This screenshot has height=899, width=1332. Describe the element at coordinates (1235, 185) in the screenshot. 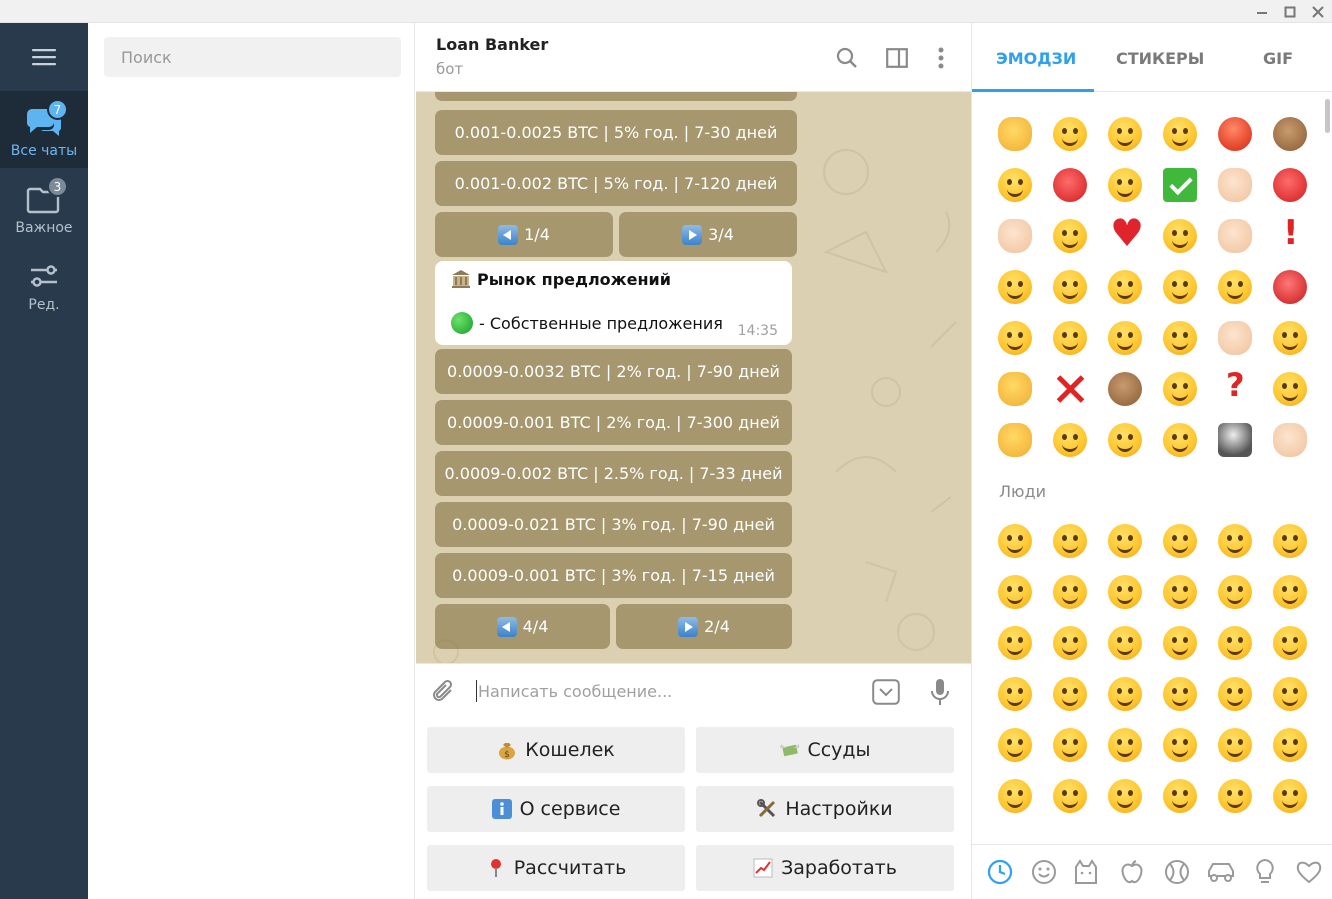

I see `ok-hand-emoji` at that location.